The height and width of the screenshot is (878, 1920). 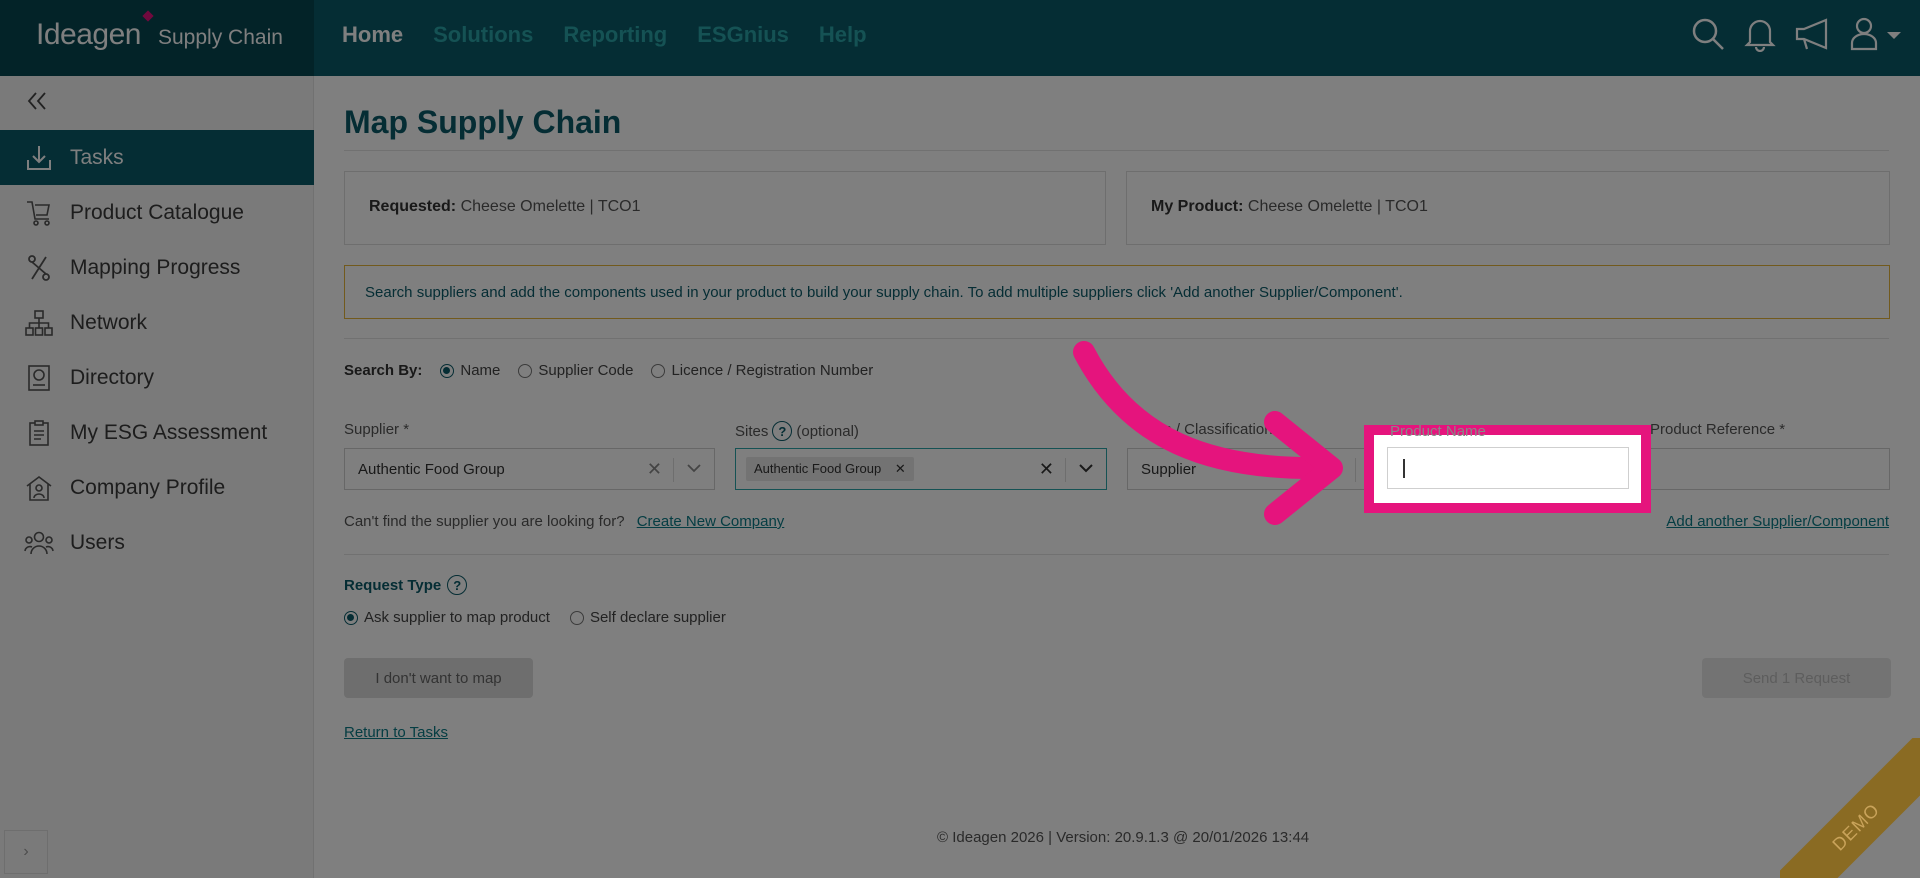 What do you see at coordinates (1770, 469) in the screenshot?
I see `product-reference-input` at bounding box center [1770, 469].